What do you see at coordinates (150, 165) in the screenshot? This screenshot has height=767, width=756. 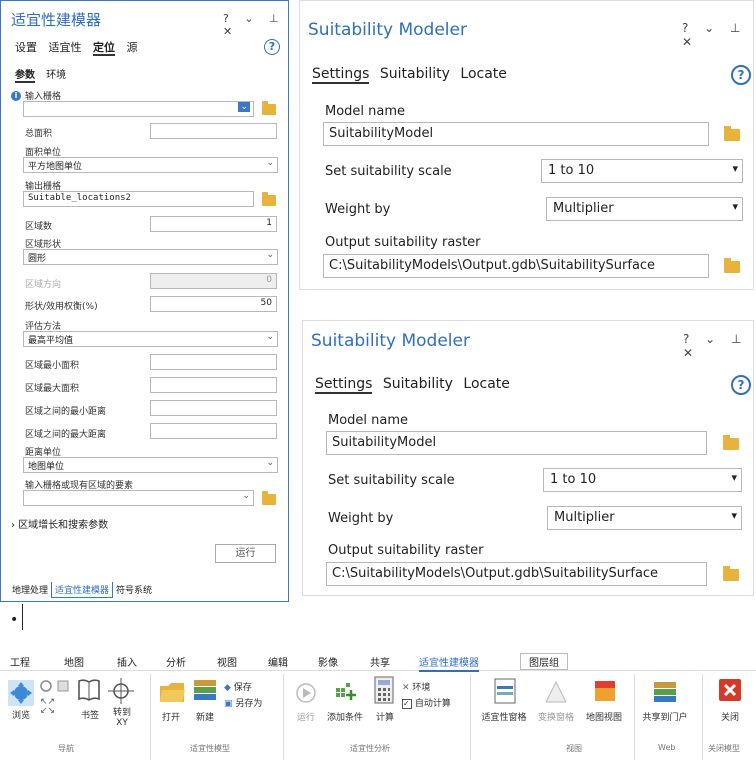 I see `area-unit-select: 平方地图单位 ⌄` at bounding box center [150, 165].